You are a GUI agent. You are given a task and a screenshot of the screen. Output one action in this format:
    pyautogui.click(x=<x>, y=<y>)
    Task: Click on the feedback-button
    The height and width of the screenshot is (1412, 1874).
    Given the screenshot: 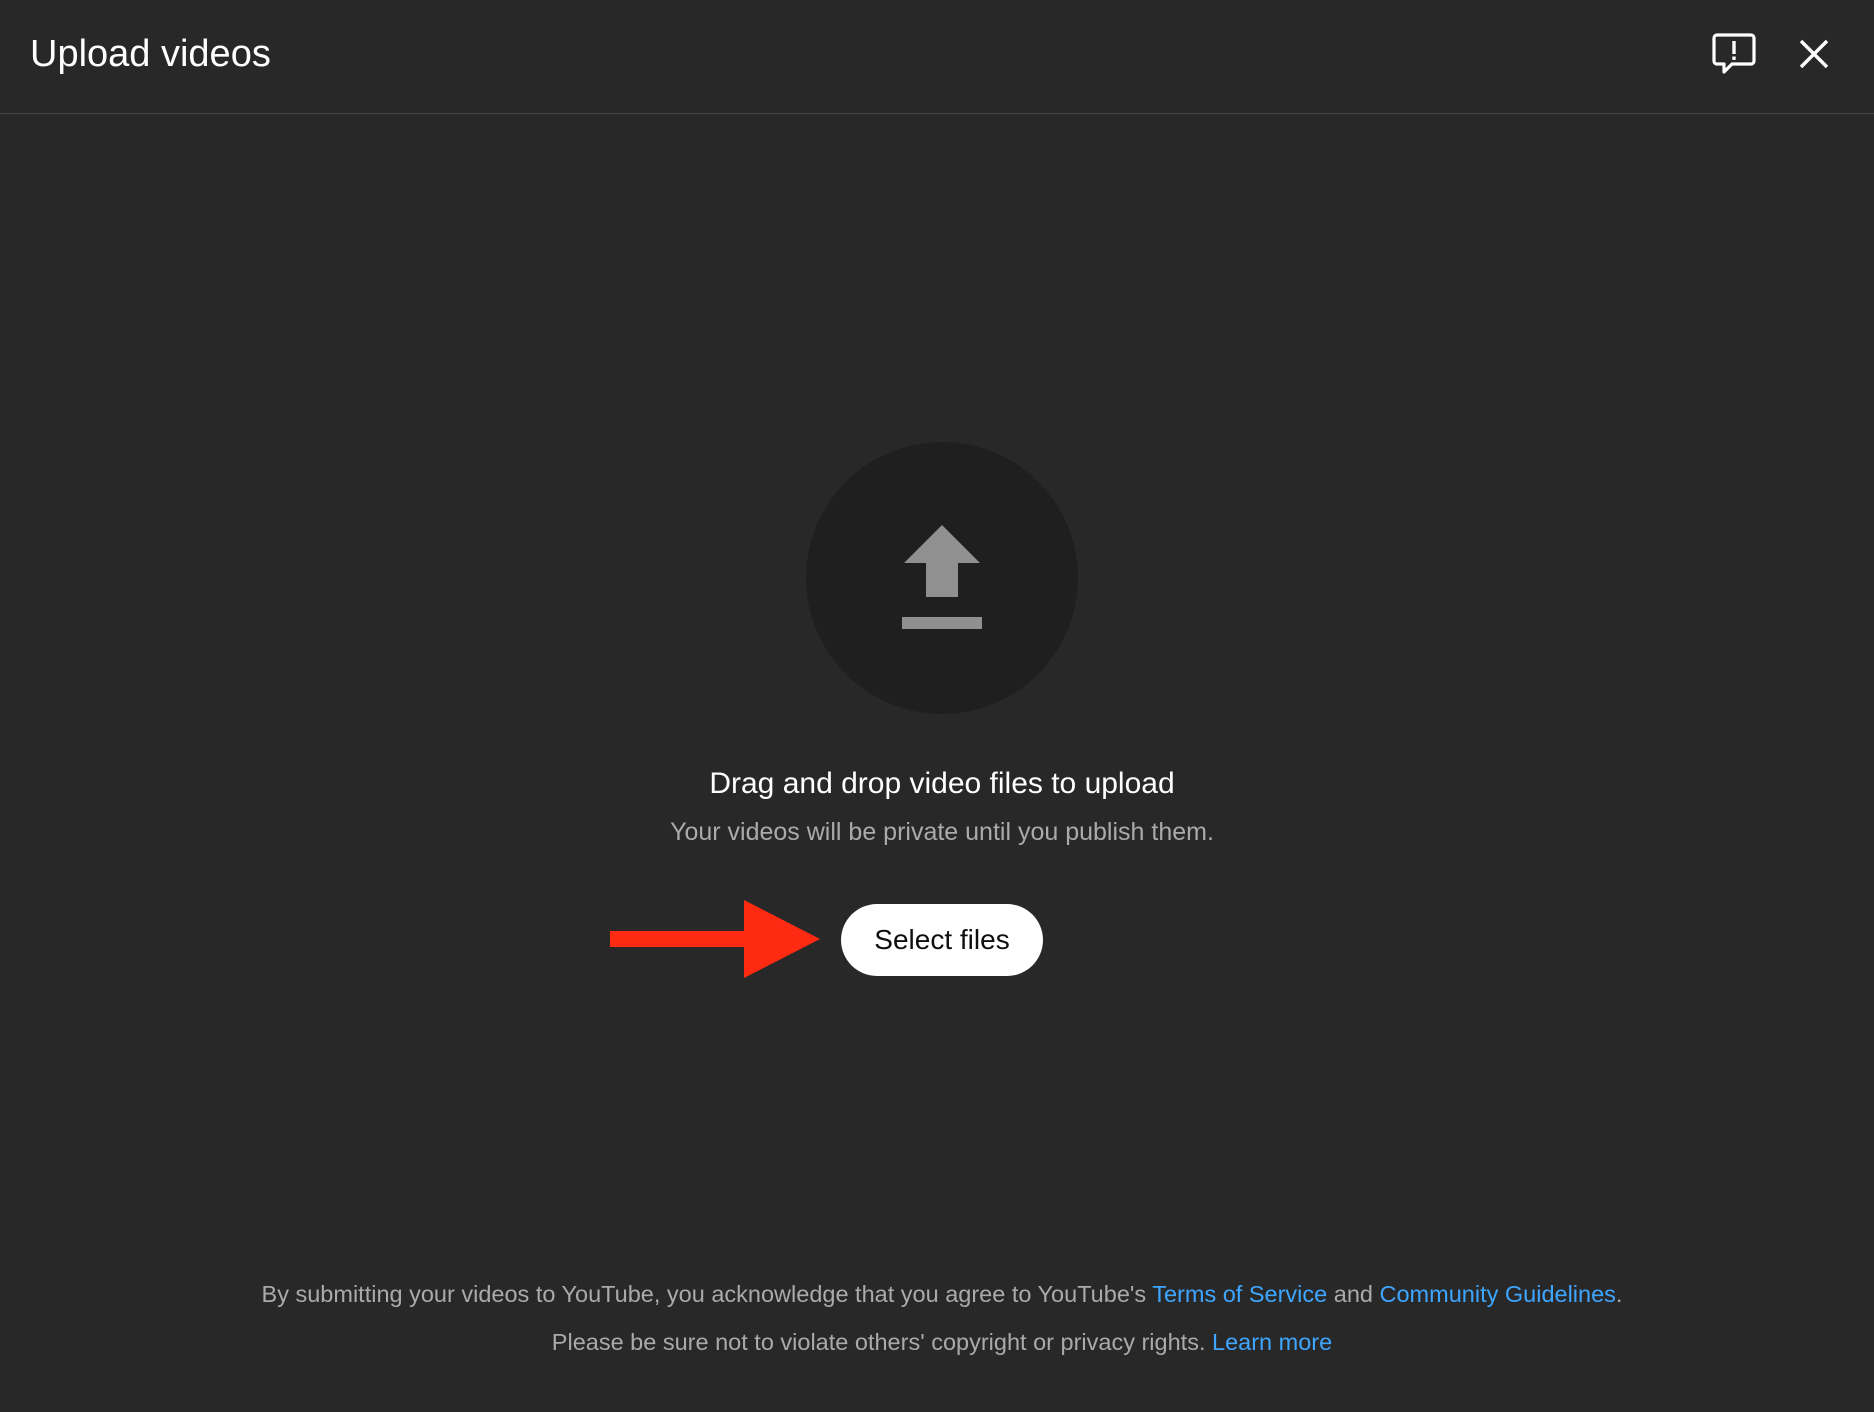 What is the action you would take?
    pyautogui.click(x=1734, y=54)
    